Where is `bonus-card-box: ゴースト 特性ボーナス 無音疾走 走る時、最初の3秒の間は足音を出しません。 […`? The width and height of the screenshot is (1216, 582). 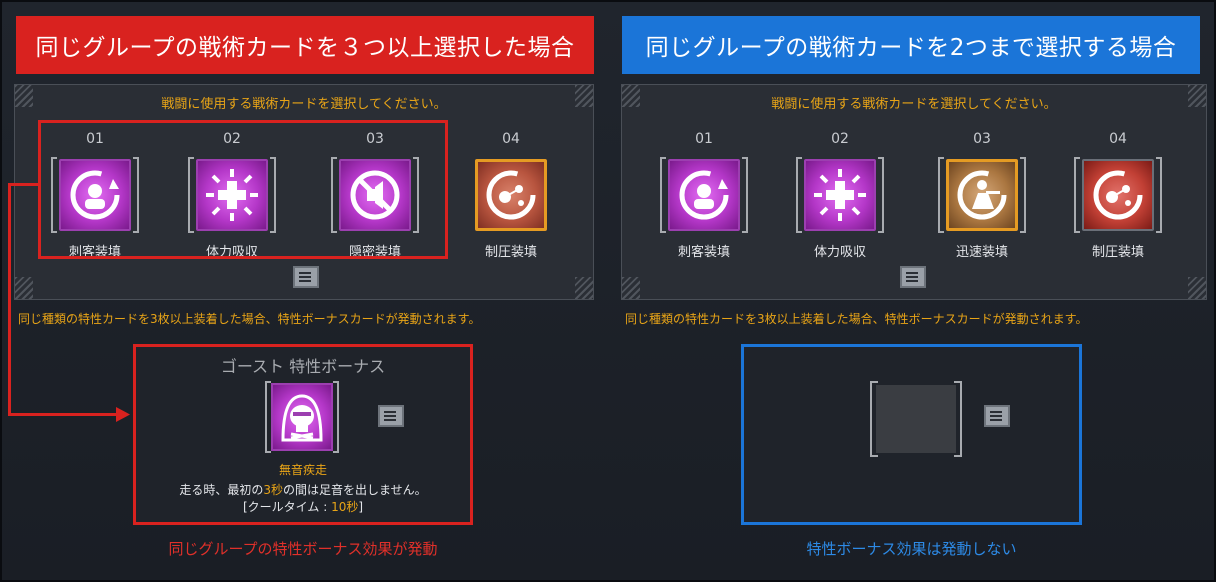 bonus-card-box: ゴースト 特性ボーナス 無音疾走 走る時、最初の3秒の間は足音を出しません。 [… is located at coordinates (303, 434).